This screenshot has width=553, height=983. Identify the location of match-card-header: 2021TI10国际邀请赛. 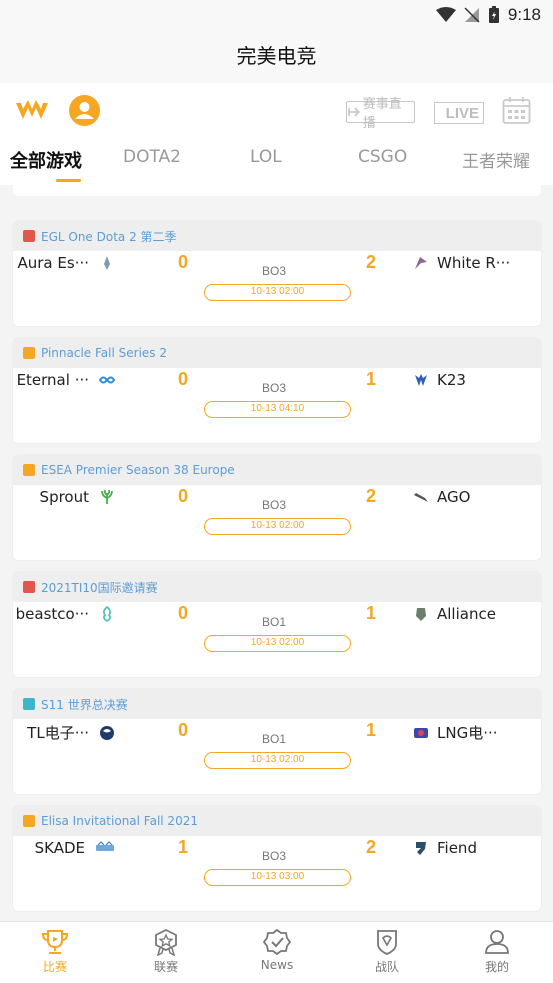
(277, 587).